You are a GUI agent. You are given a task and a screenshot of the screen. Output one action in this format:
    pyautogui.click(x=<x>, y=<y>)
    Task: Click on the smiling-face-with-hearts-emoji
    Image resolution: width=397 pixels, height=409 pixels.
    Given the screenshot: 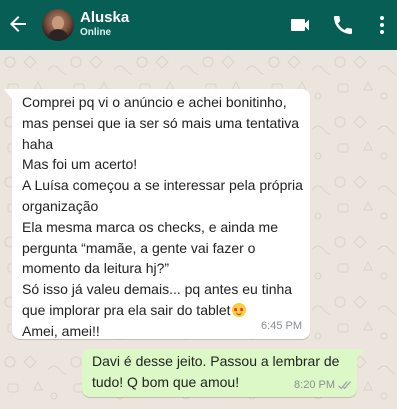 What is the action you would take?
    pyautogui.click(x=238, y=309)
    